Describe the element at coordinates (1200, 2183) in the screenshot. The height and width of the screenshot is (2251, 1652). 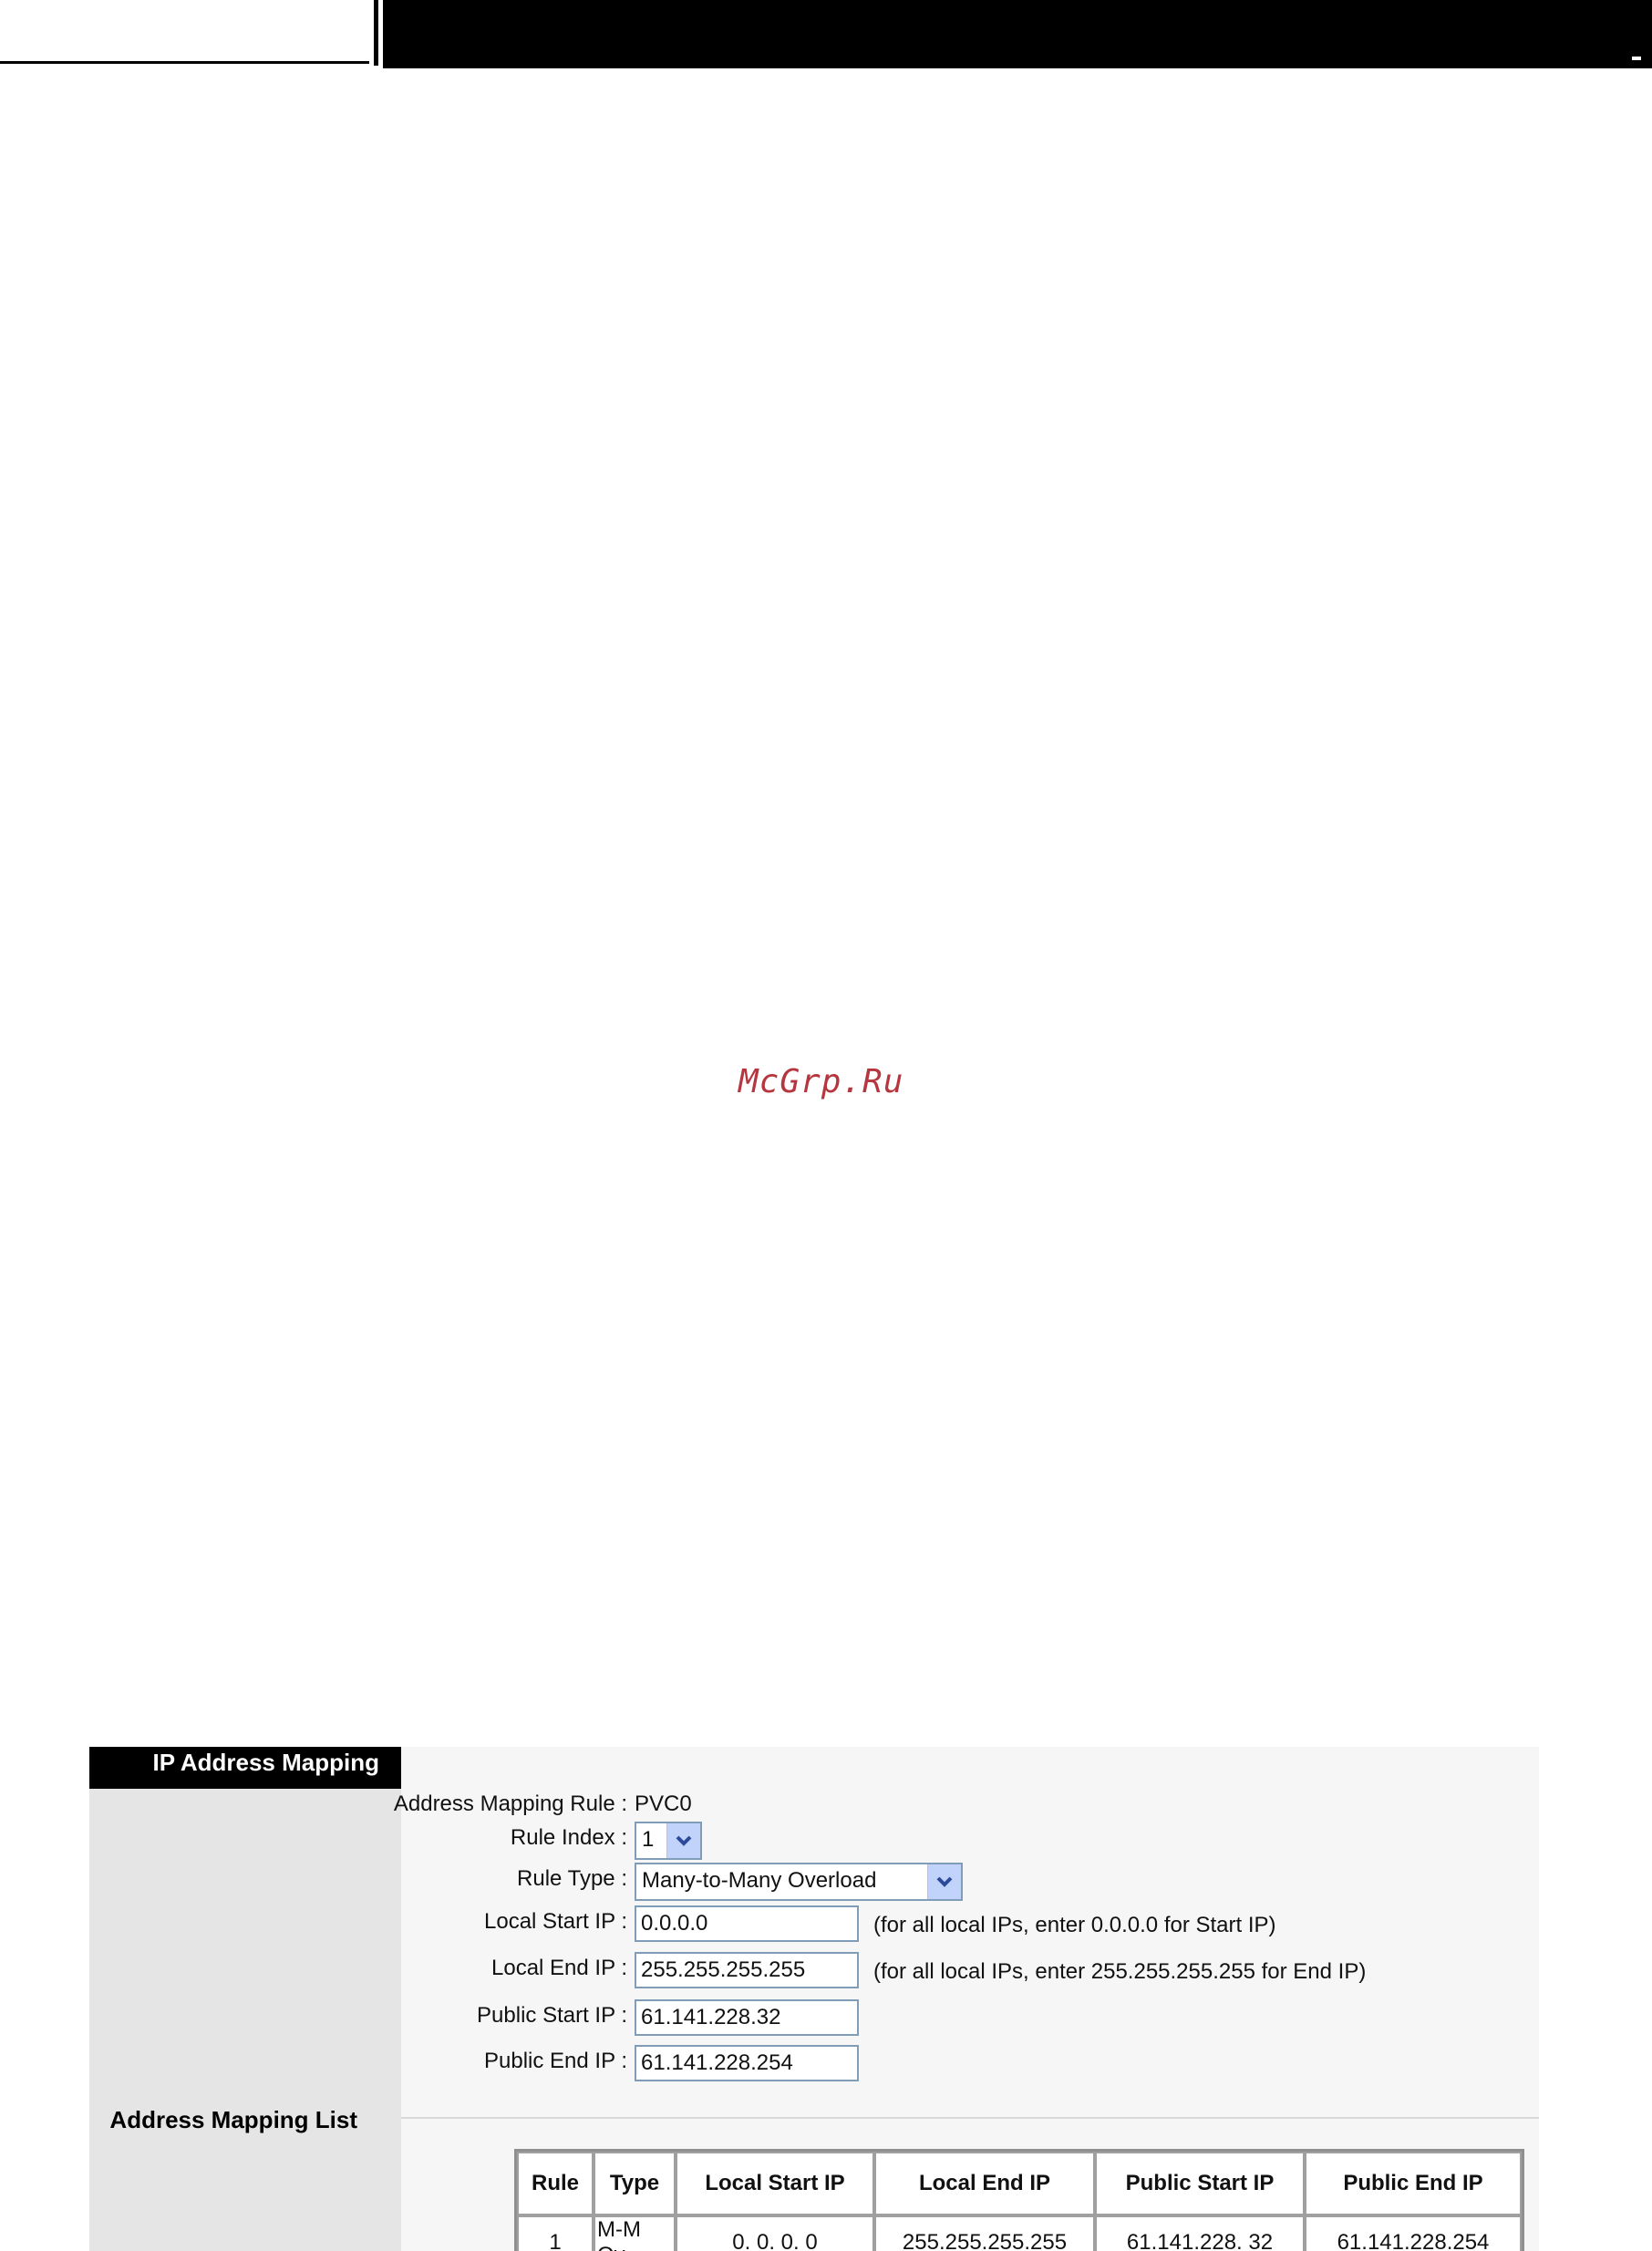
I see `col-public-start-ip: Public Start IP` at that location.